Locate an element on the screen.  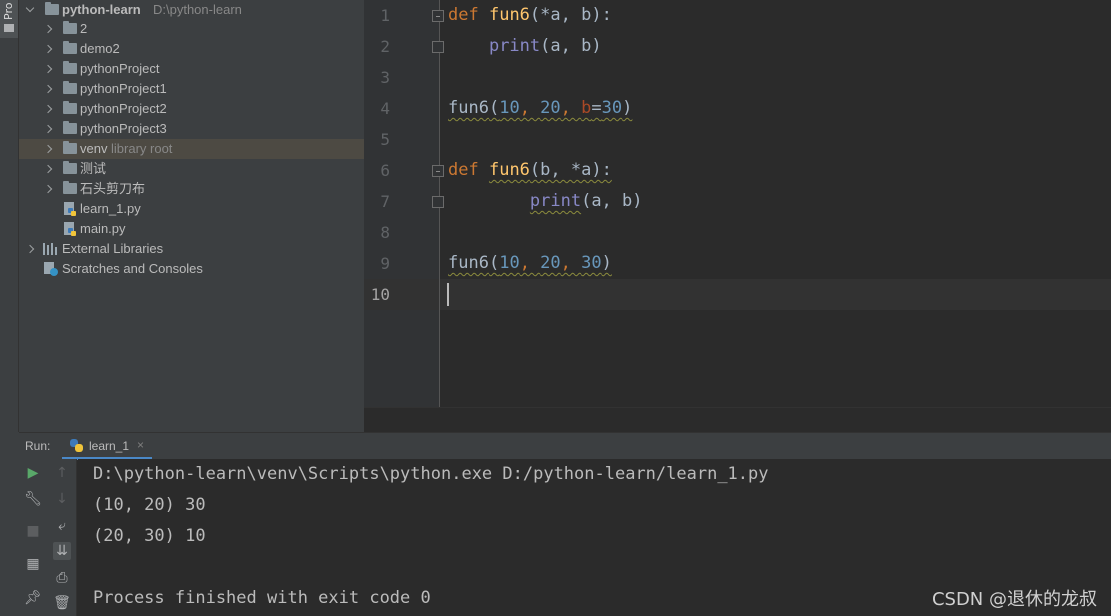
scroll-to-end-icon: ⇊ is located at coordinates (62, 551).